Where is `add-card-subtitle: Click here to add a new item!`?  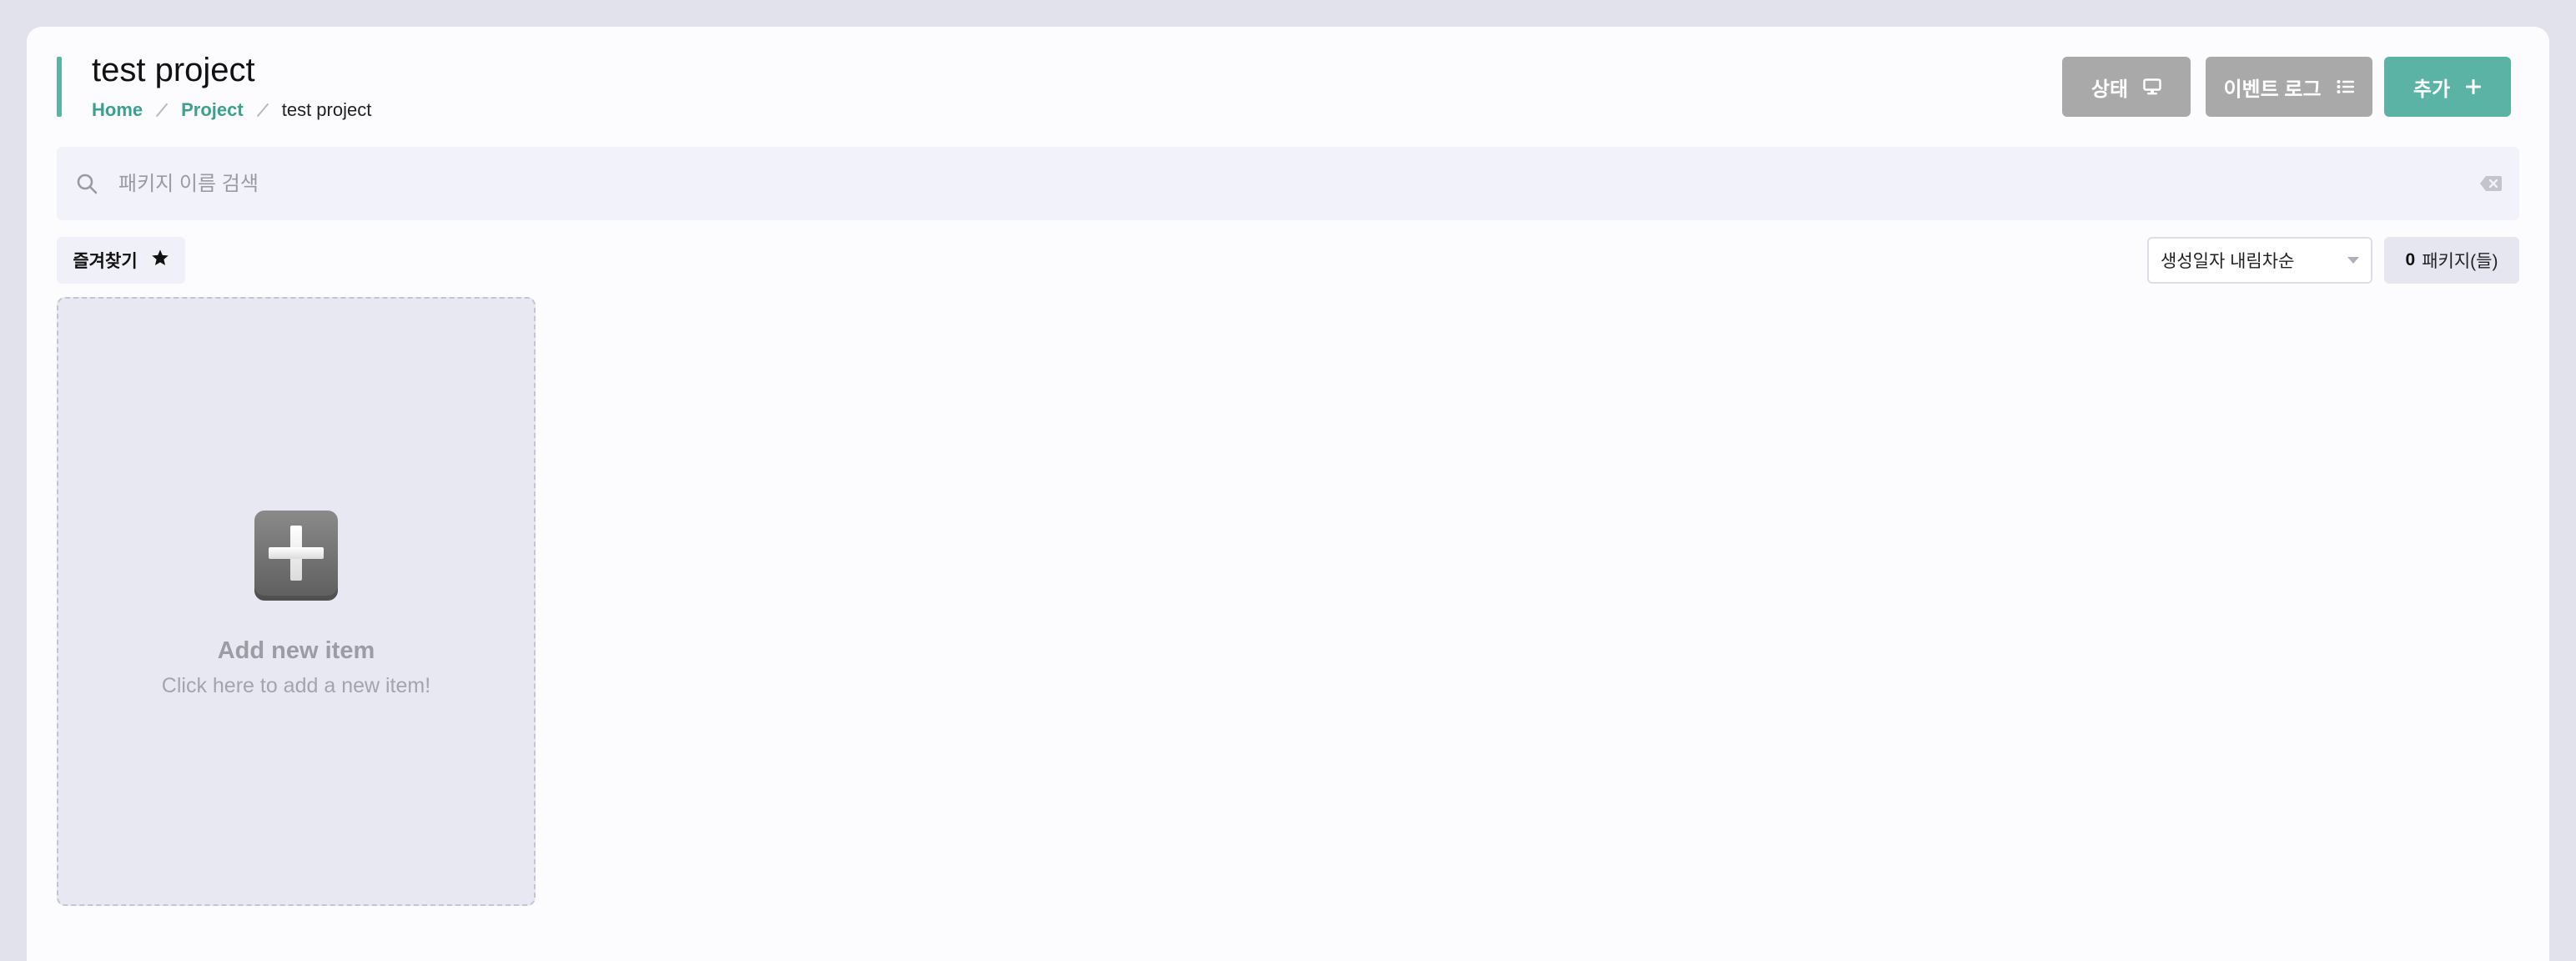 add-card-subtitle: Click here to add a new item! is located at coordinates (296, 685).